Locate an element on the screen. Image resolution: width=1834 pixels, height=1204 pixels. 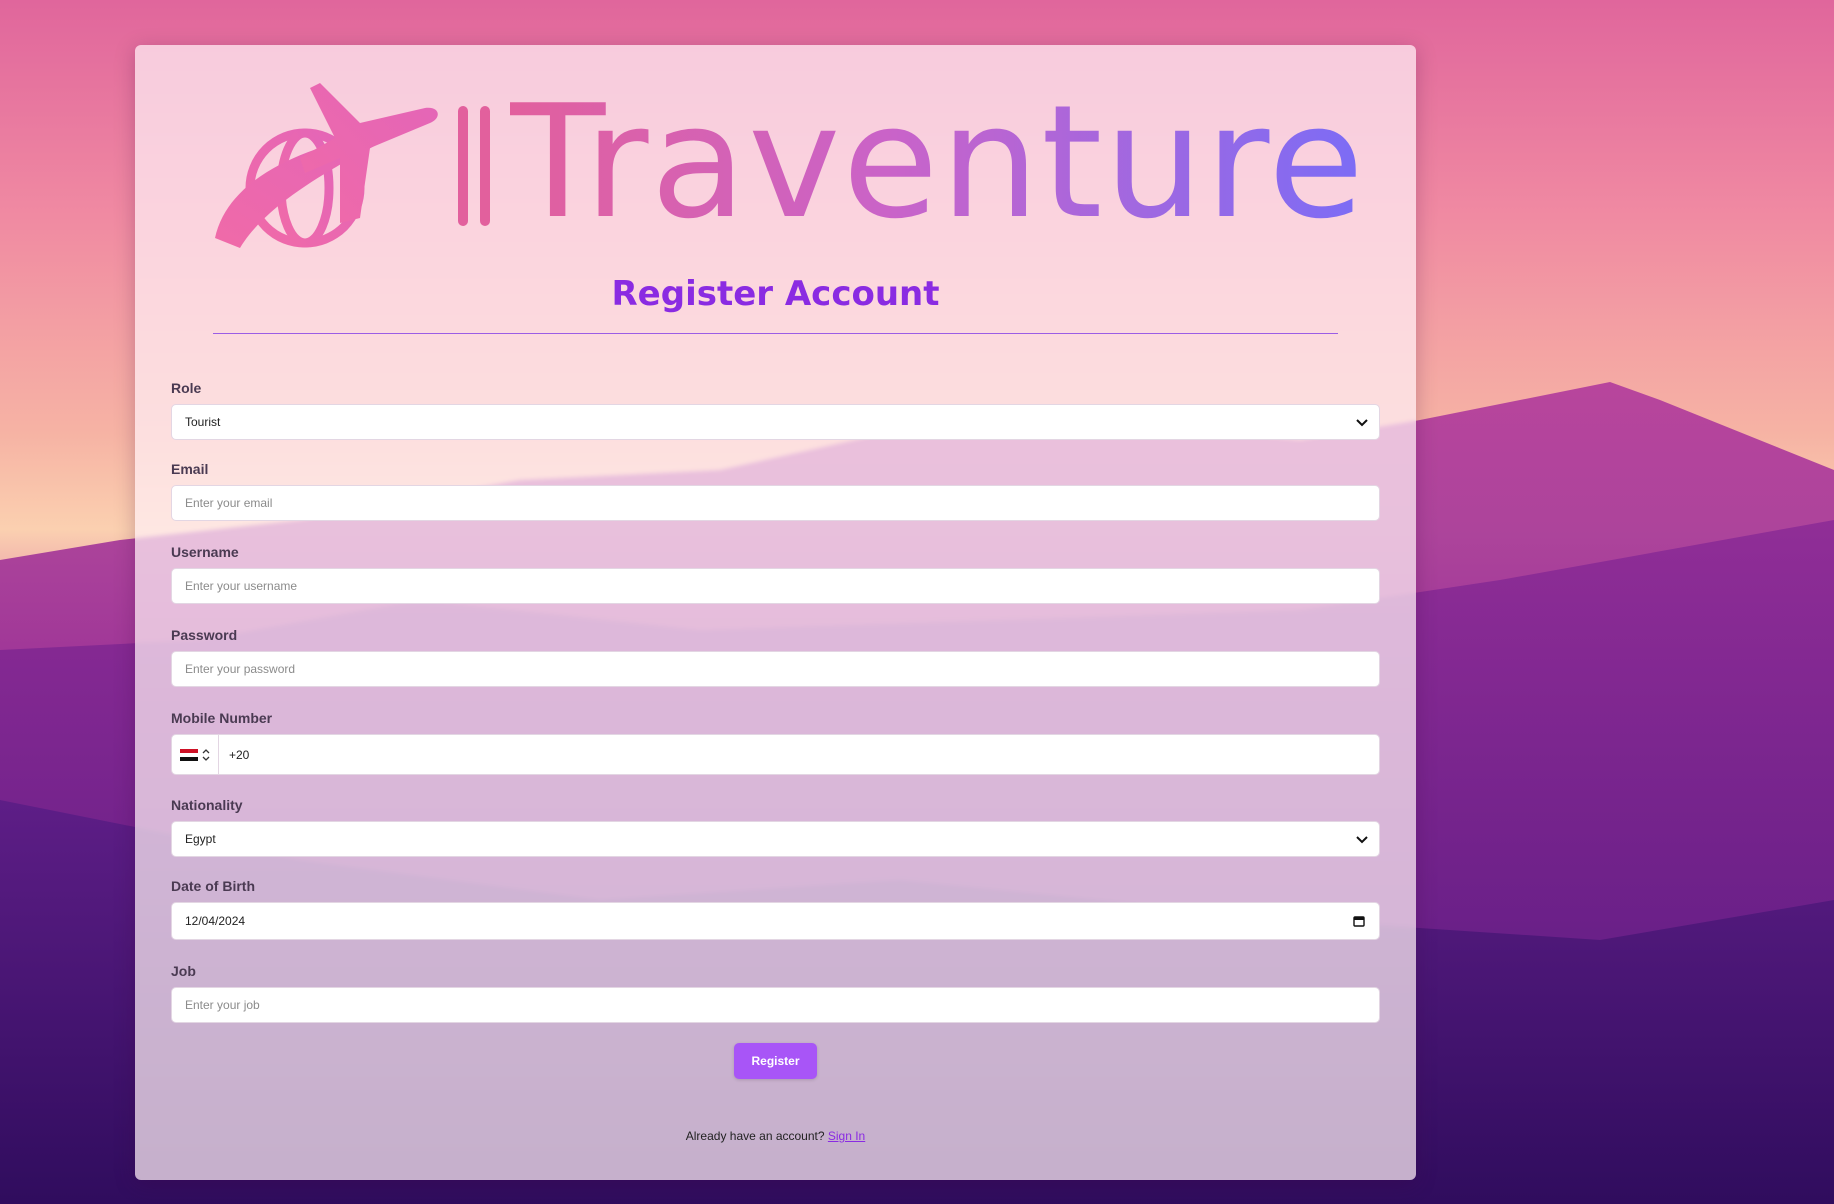
globe-plane-icon is located at coordinates (326, 165).